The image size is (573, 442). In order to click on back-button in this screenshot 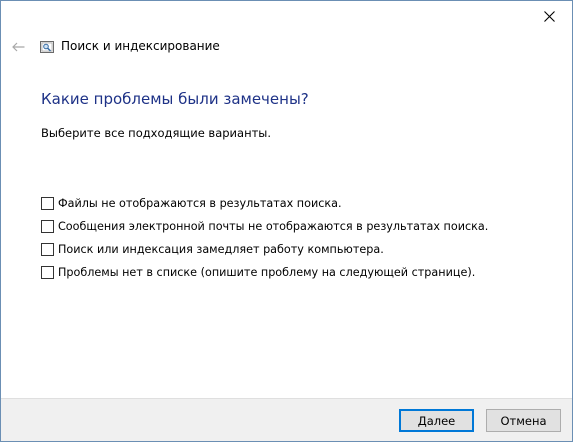, I will do `click(18, 47)`.